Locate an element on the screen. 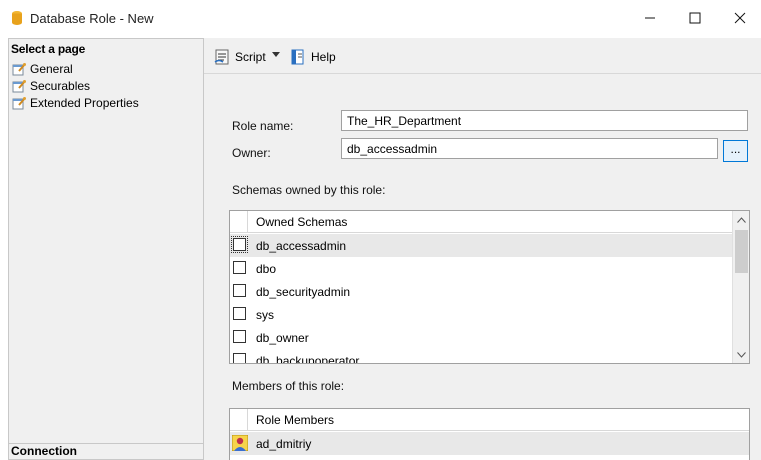 The width and height of the screenshot is (761, 460). page-item-label: General is located at coordinates (51, 69).